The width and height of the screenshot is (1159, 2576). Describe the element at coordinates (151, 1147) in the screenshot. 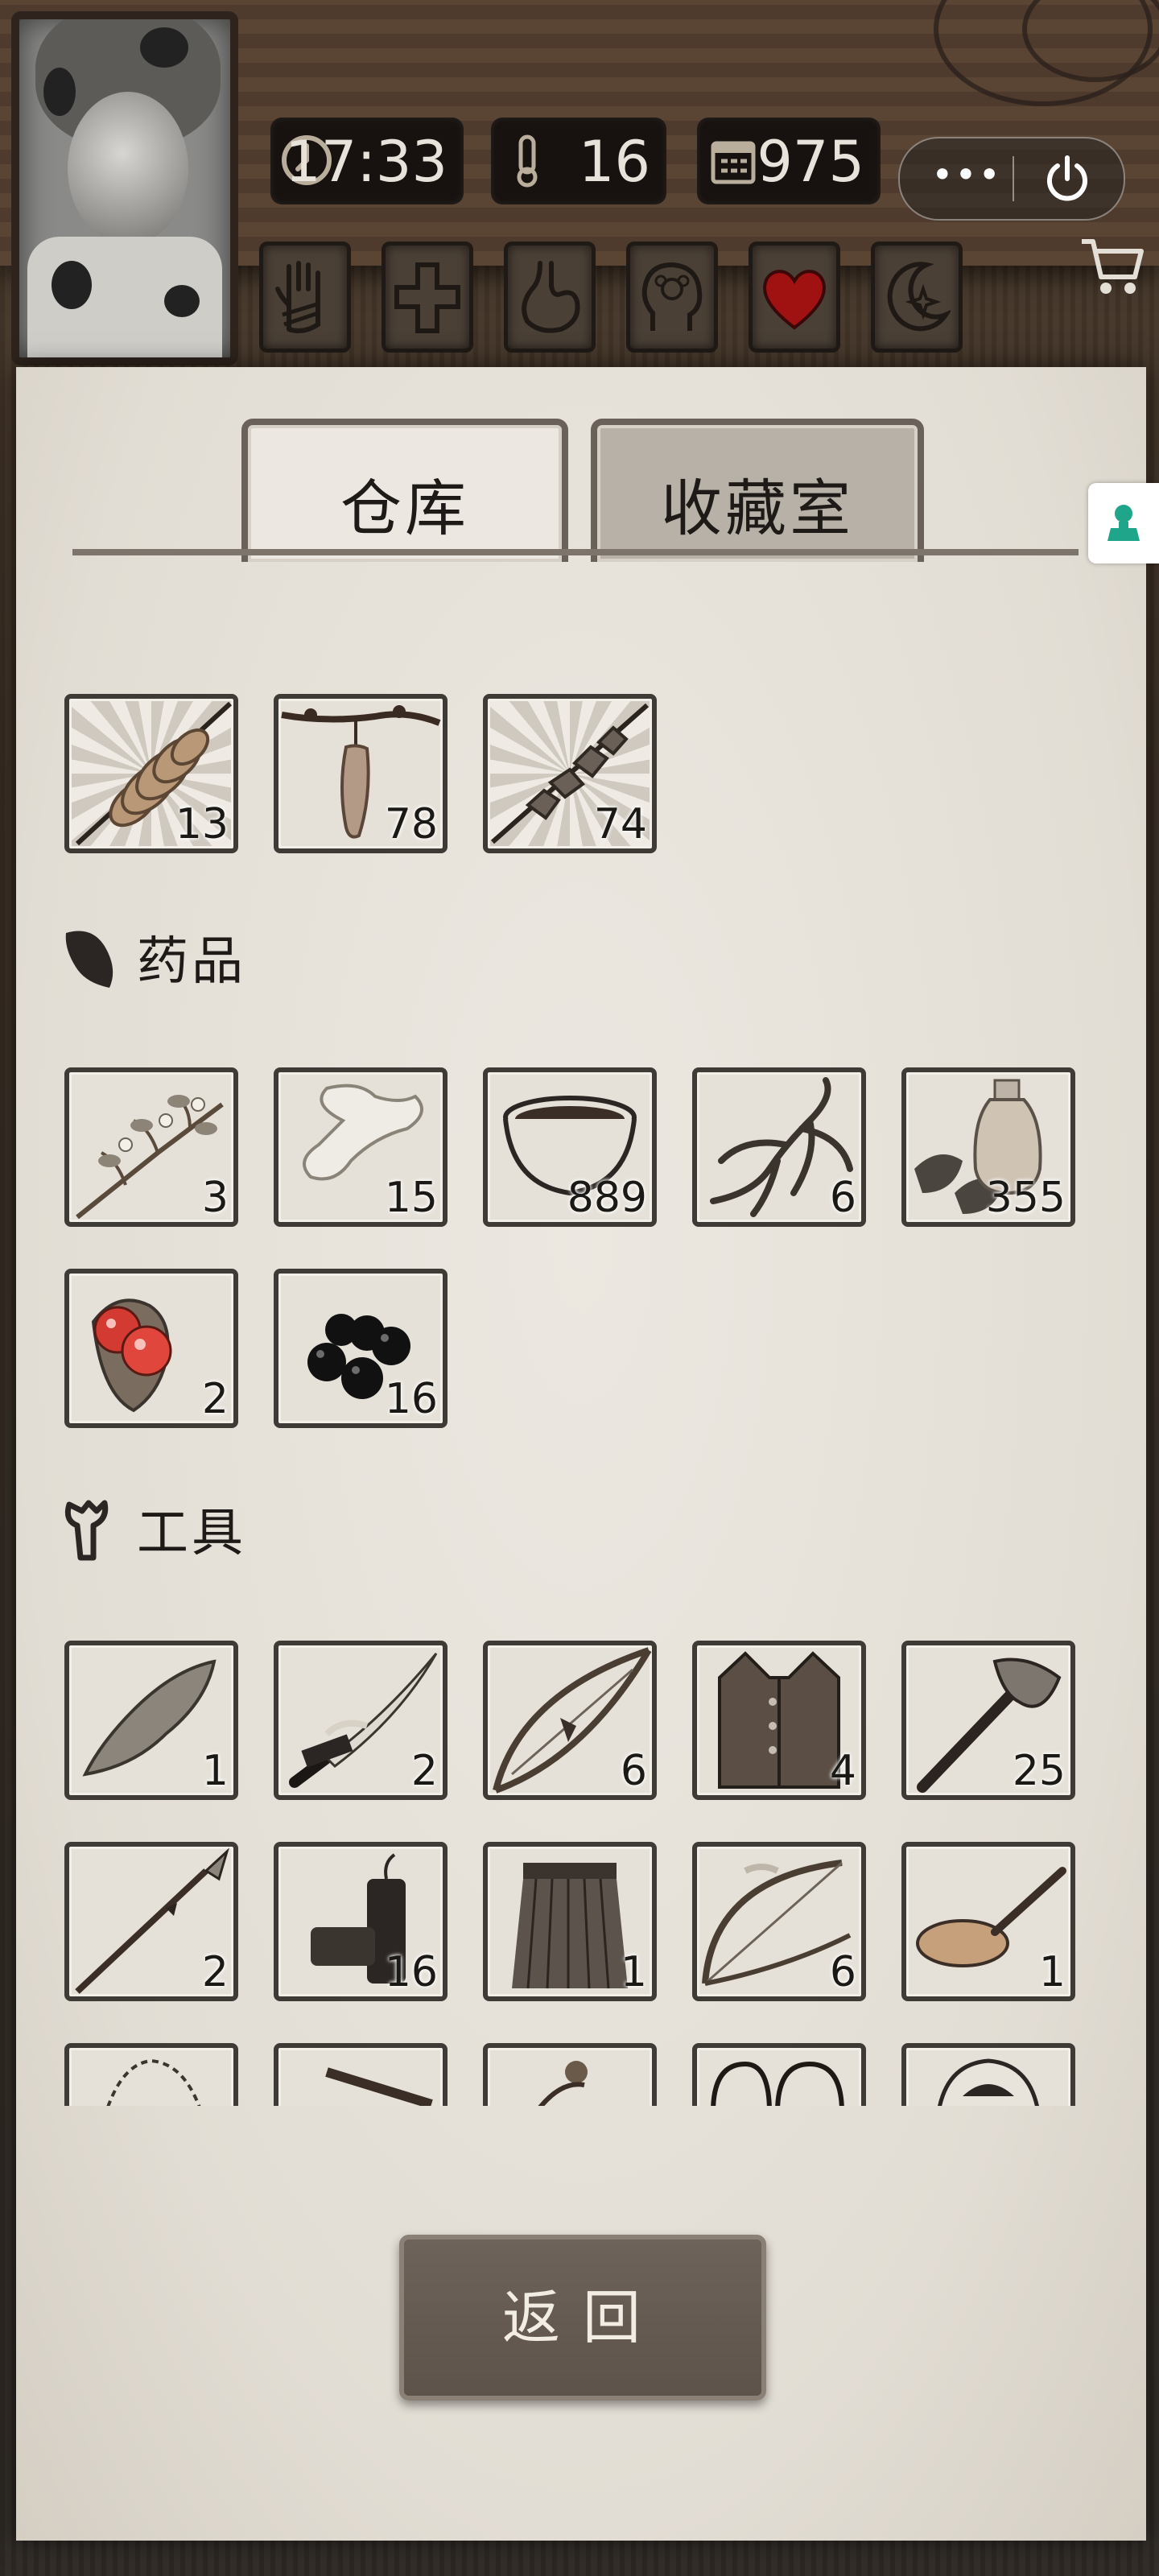

I see `item-slot: 3` at that location.